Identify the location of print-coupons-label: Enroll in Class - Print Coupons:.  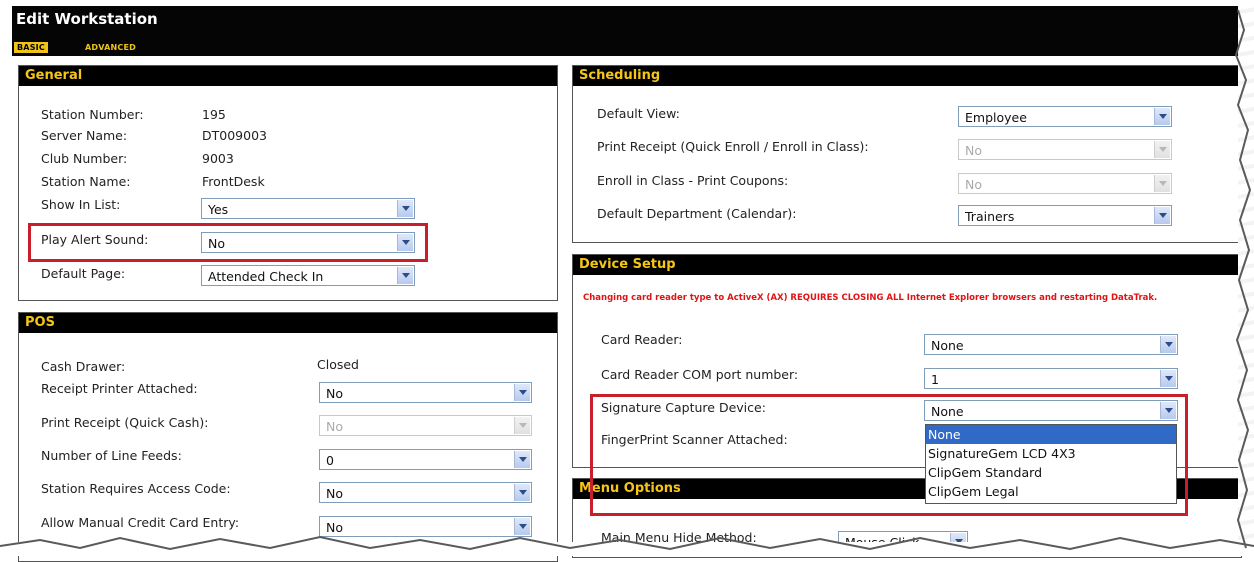
(693, 180).